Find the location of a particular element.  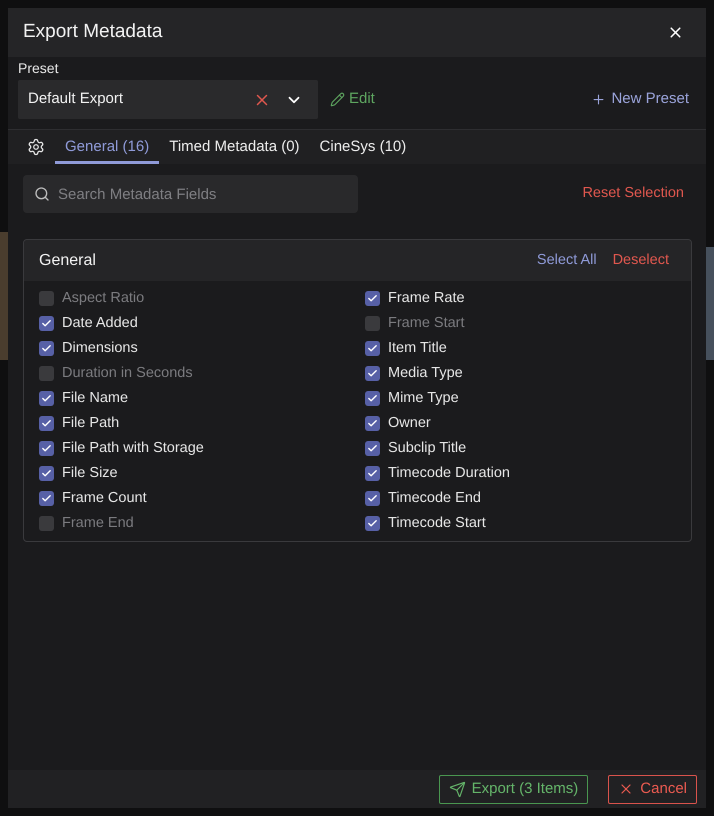

field-label: Timecode Start is located at coordinates (437, 523).